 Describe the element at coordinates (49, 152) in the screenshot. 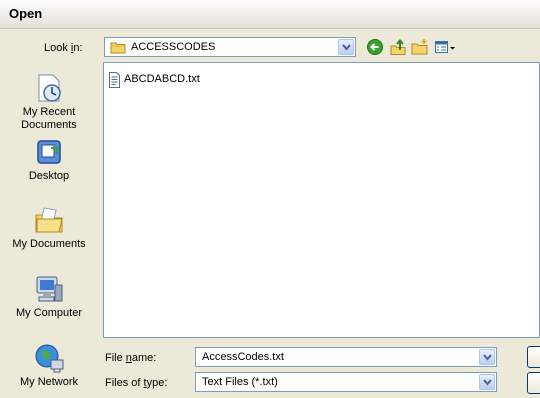

I see `desktop-icon` at that location.